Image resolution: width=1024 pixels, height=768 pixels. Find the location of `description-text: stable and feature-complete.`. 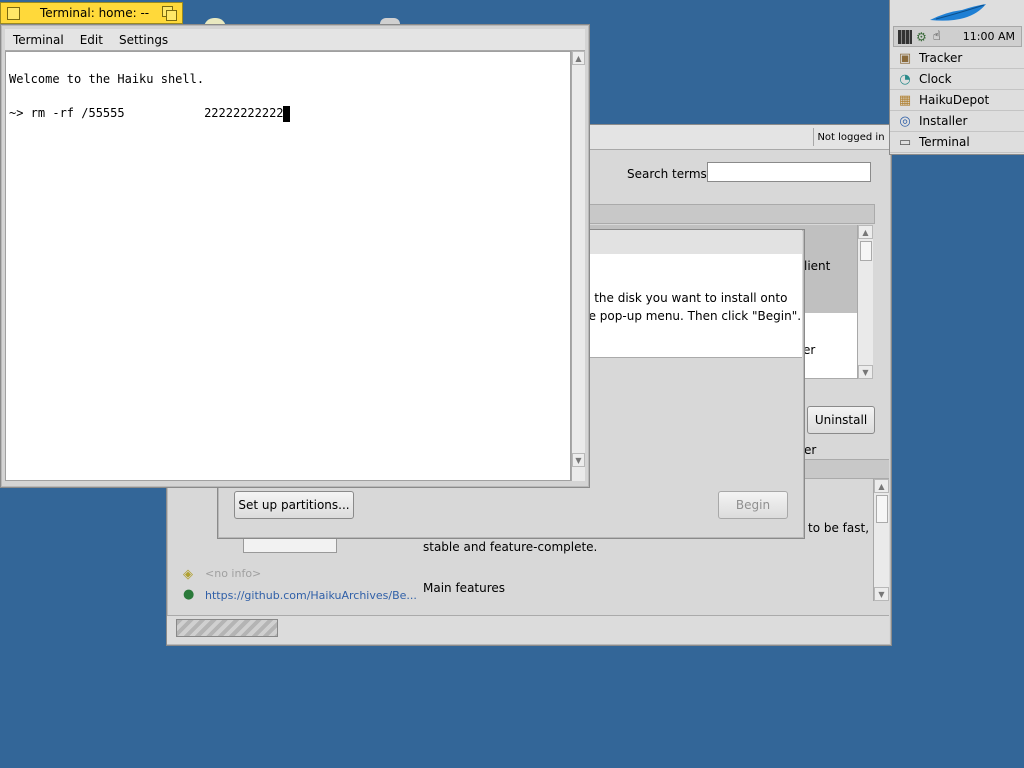

description-text: stable and feature-complete. is located at coordinates (510, 547).